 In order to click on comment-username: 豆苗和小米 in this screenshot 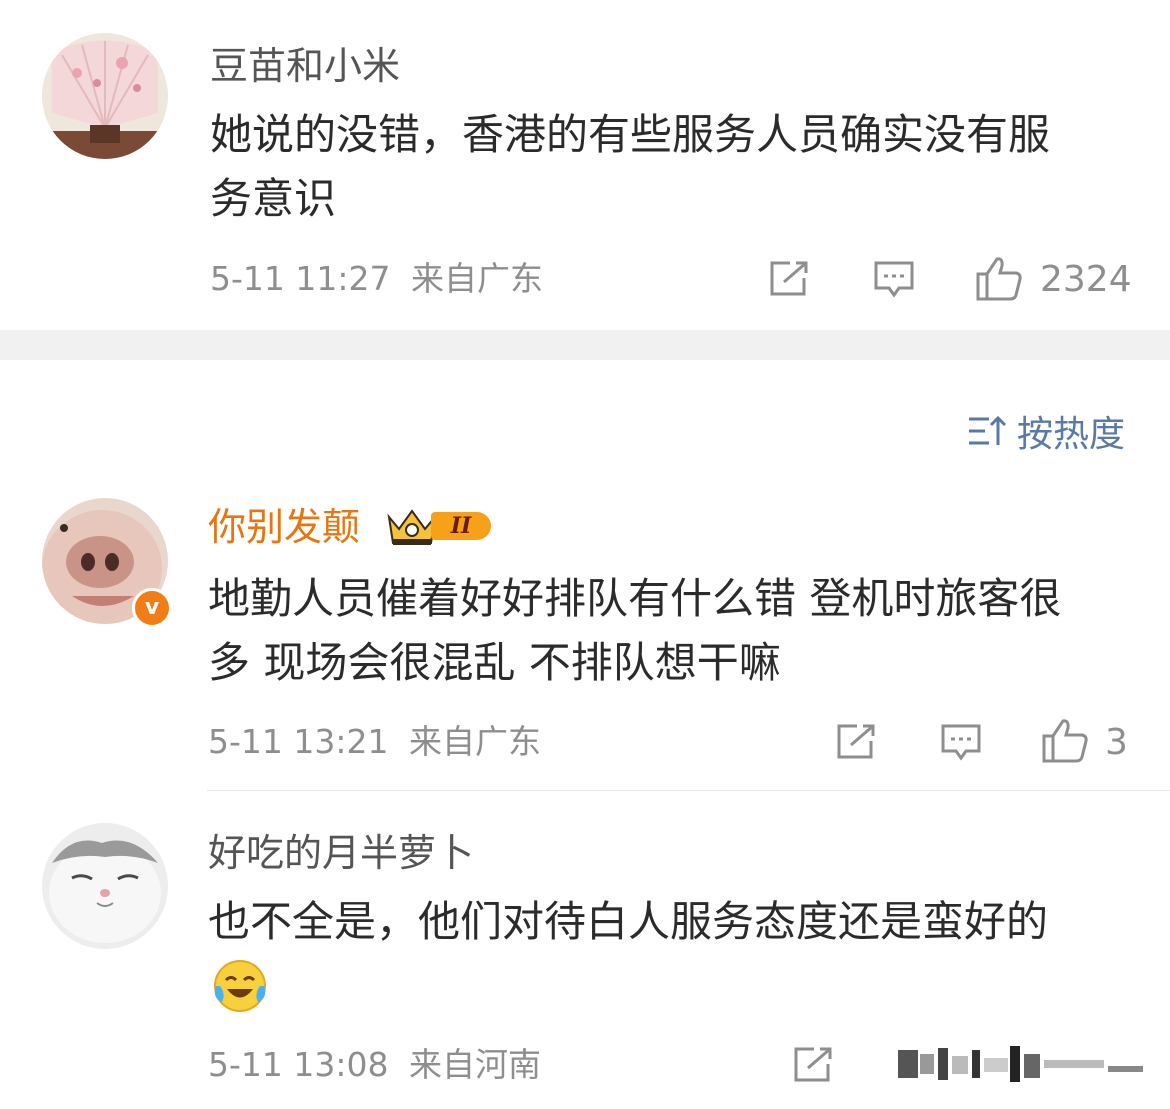, I will do `click(305, 66)`.